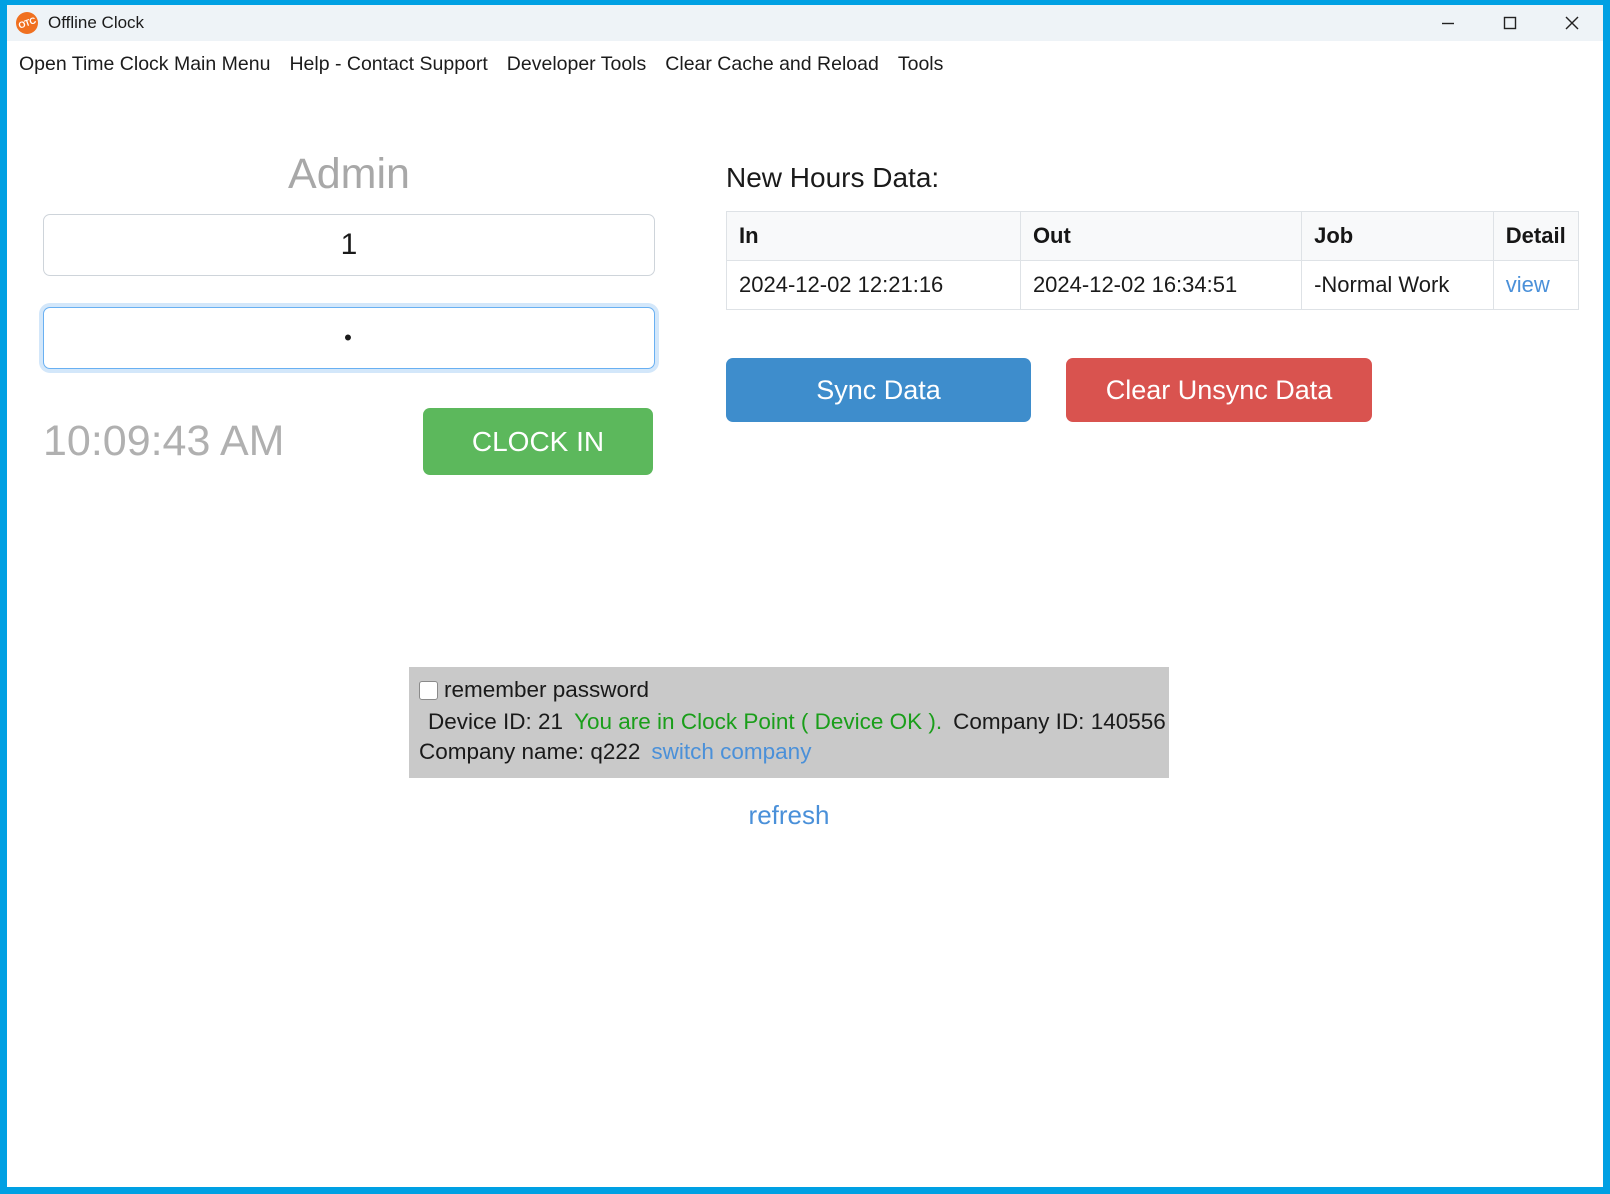 The image size is (1610, 1194). I want to click on maximize-icon, so click(1510, 23).